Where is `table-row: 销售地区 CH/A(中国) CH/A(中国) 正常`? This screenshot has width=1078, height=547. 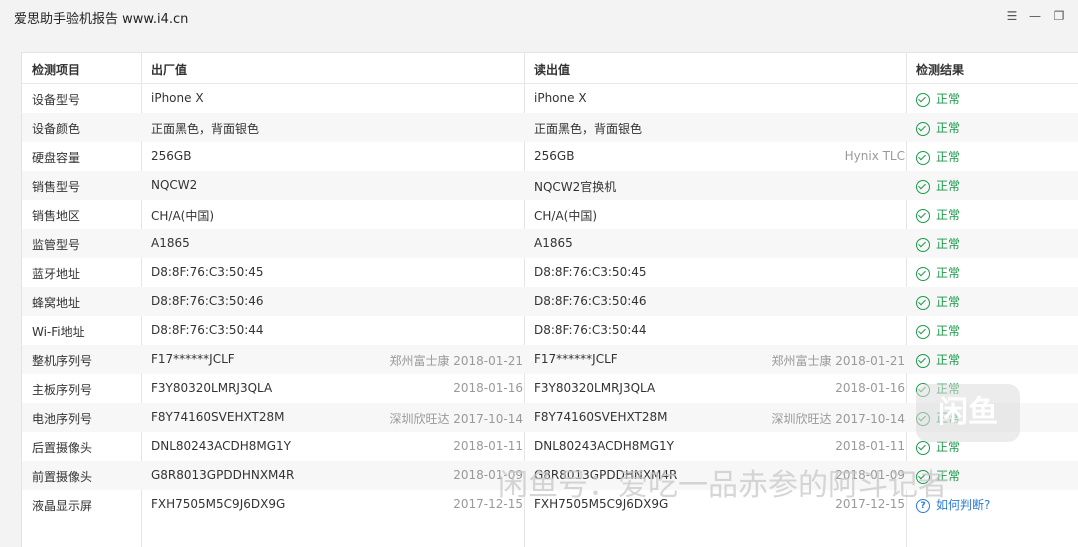
table-row: 销售地区 CH/A(中国) CH/A(中国) 正常 is located at coordinates (550, 214).